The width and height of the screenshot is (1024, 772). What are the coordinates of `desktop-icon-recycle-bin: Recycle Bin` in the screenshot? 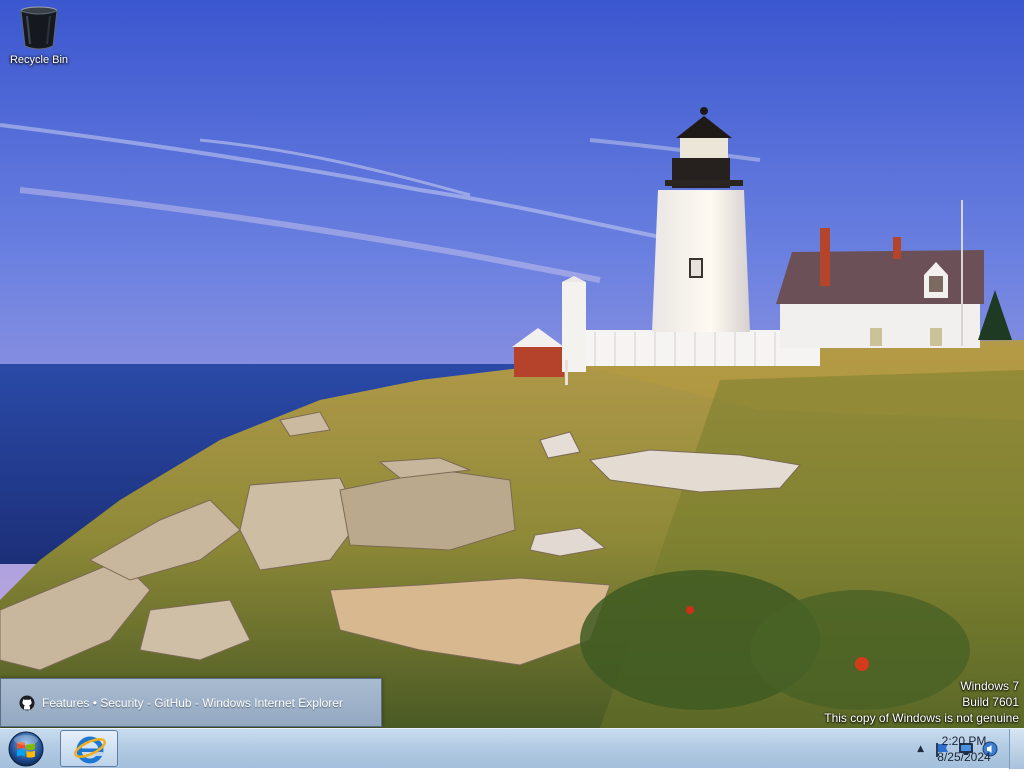 It's located at (39, 35).